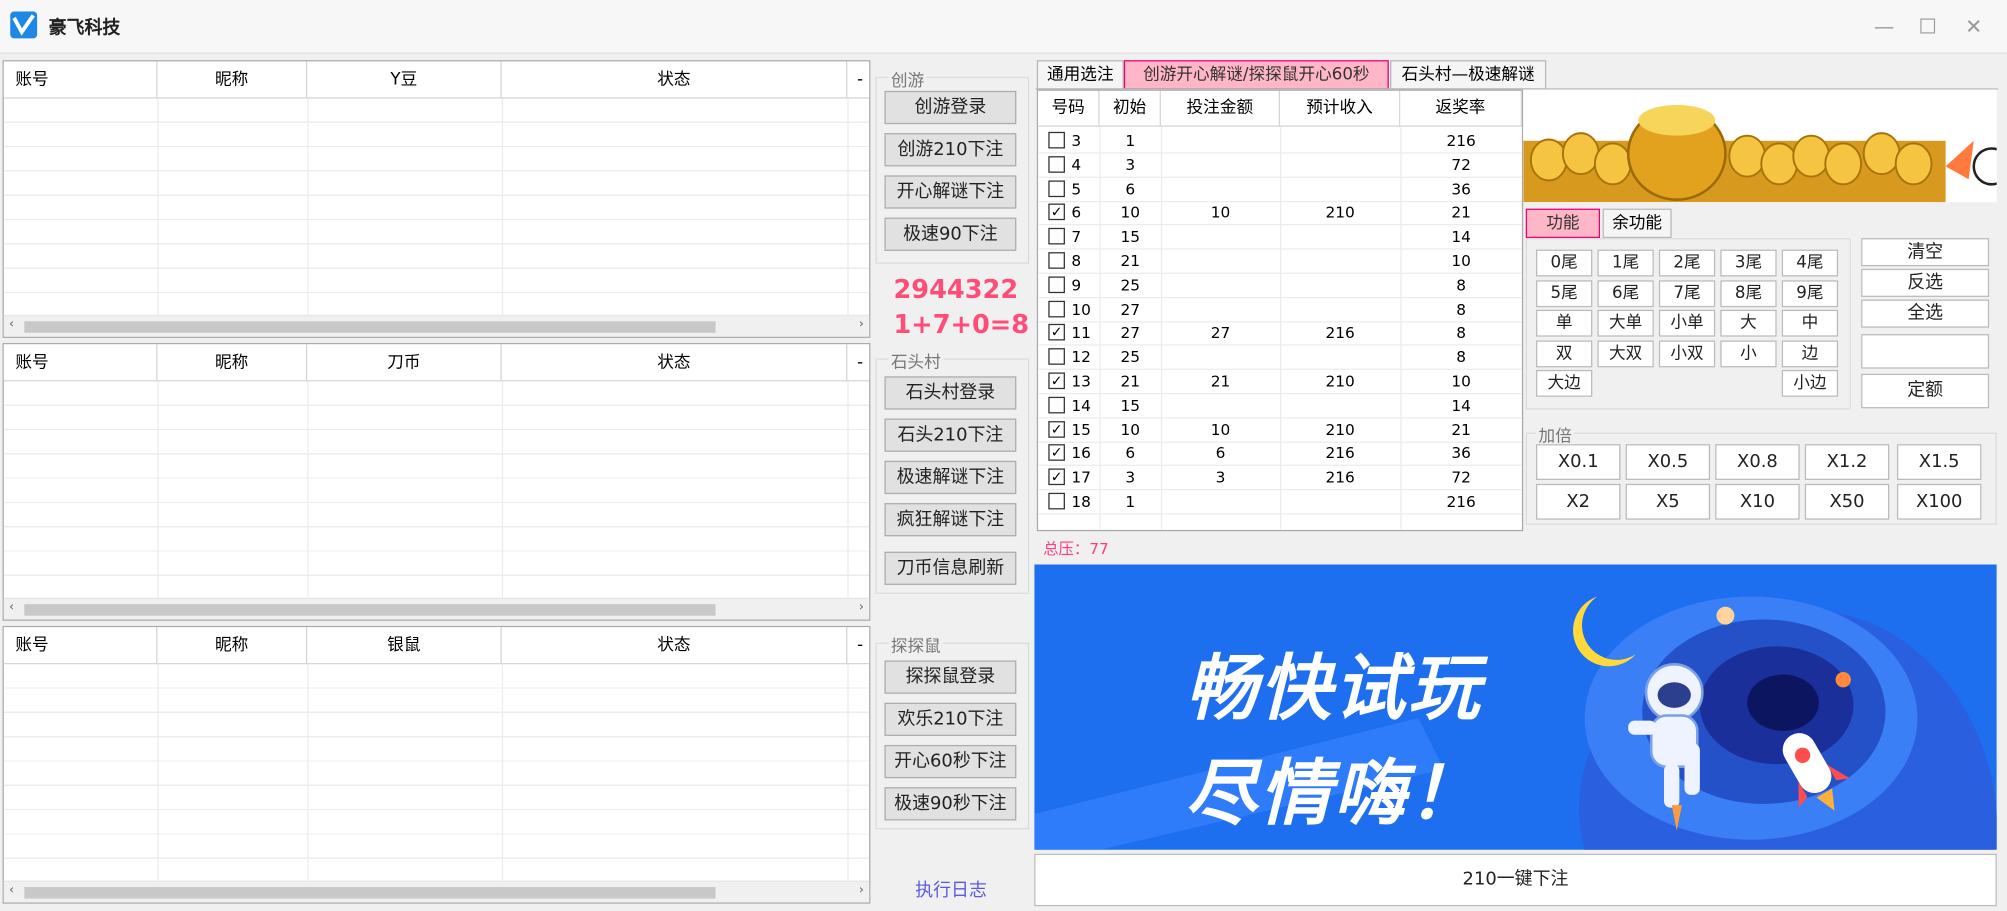 Image resolution: width=2007 pixels, height=911 pixels. I want to click on shitoucun-button-5: 刀币信息刷新, so click(950, 568).